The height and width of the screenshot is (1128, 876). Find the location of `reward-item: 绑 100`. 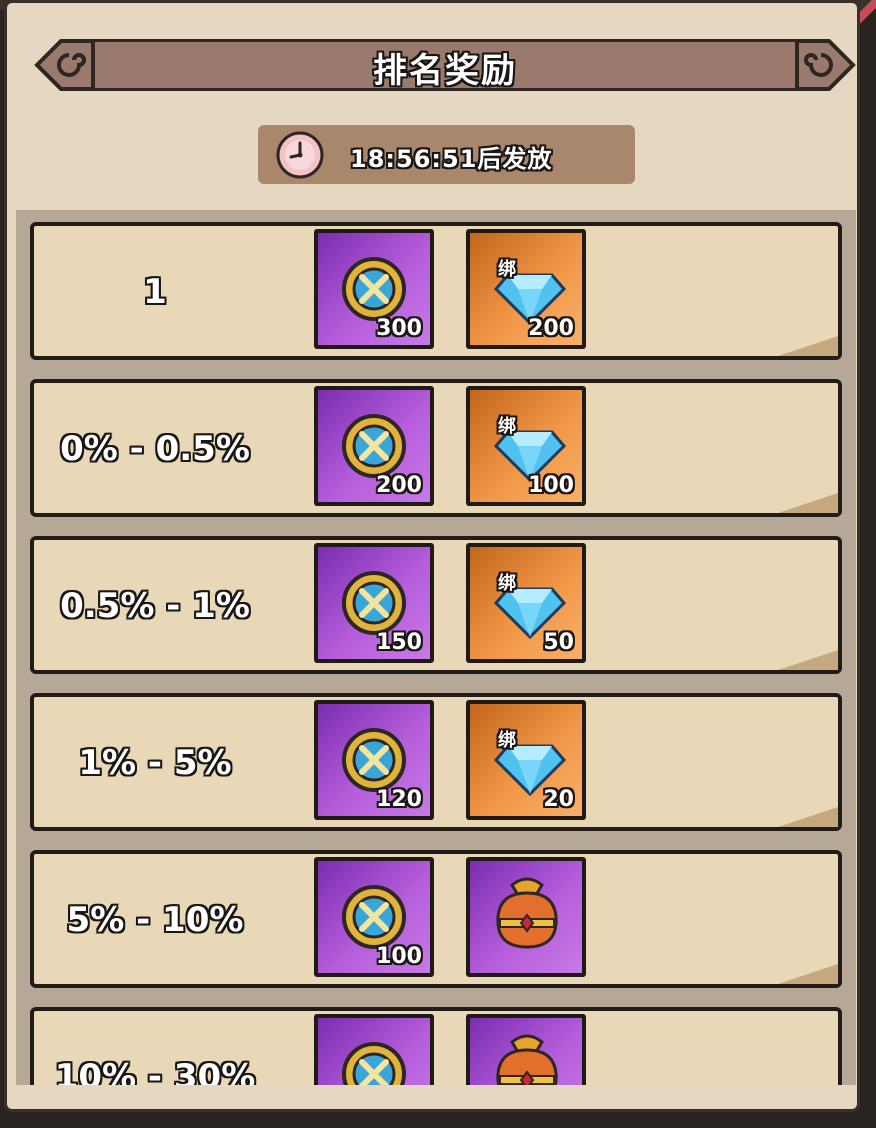

reward-item: 绑 100 is located at coordinates (526, 446).